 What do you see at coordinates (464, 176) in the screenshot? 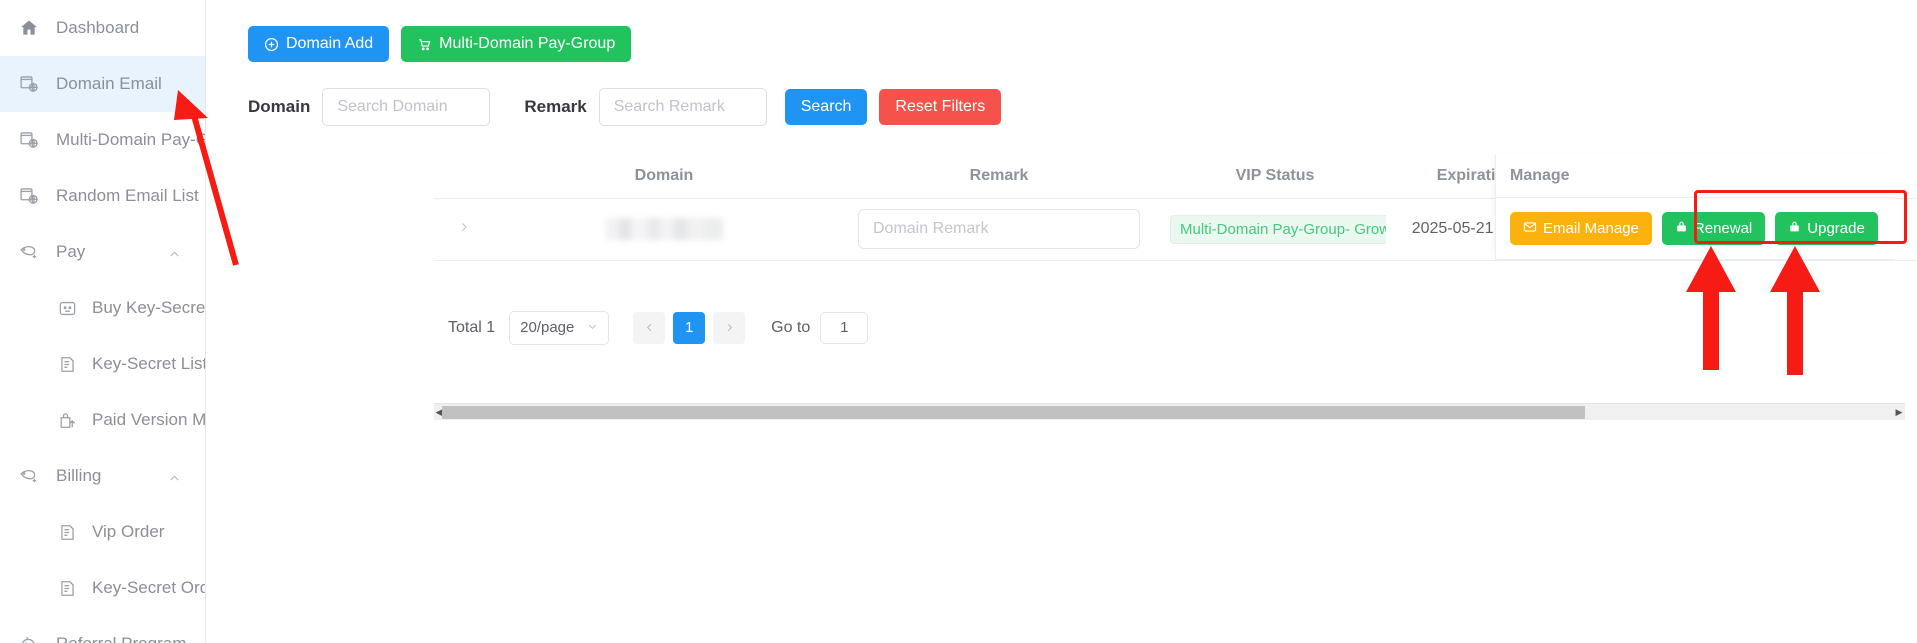
I see `col-expand-header` at bounding box center [464, 176].